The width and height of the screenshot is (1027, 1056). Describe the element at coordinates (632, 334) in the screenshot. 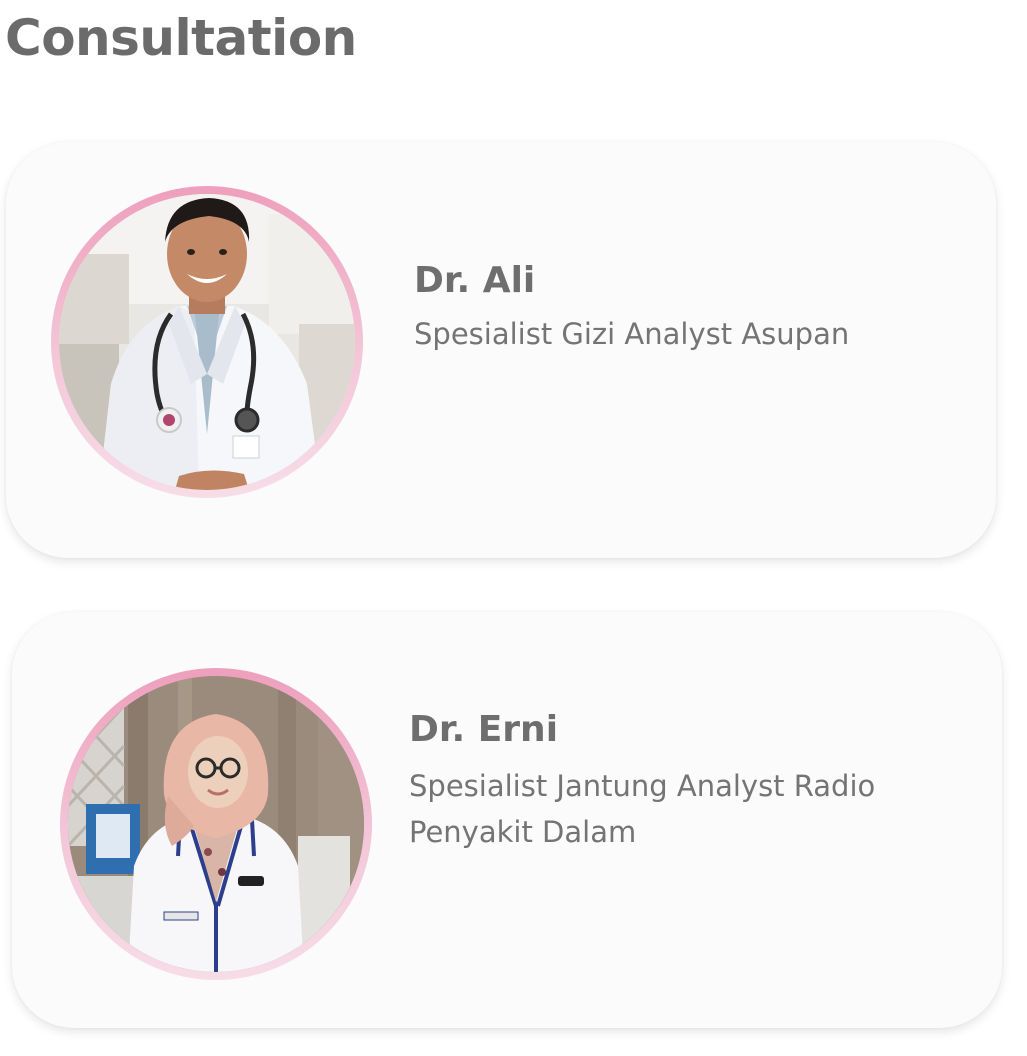

I see `doctor-specialty: Spesialist Gizi Analyst Asupan` at that location.